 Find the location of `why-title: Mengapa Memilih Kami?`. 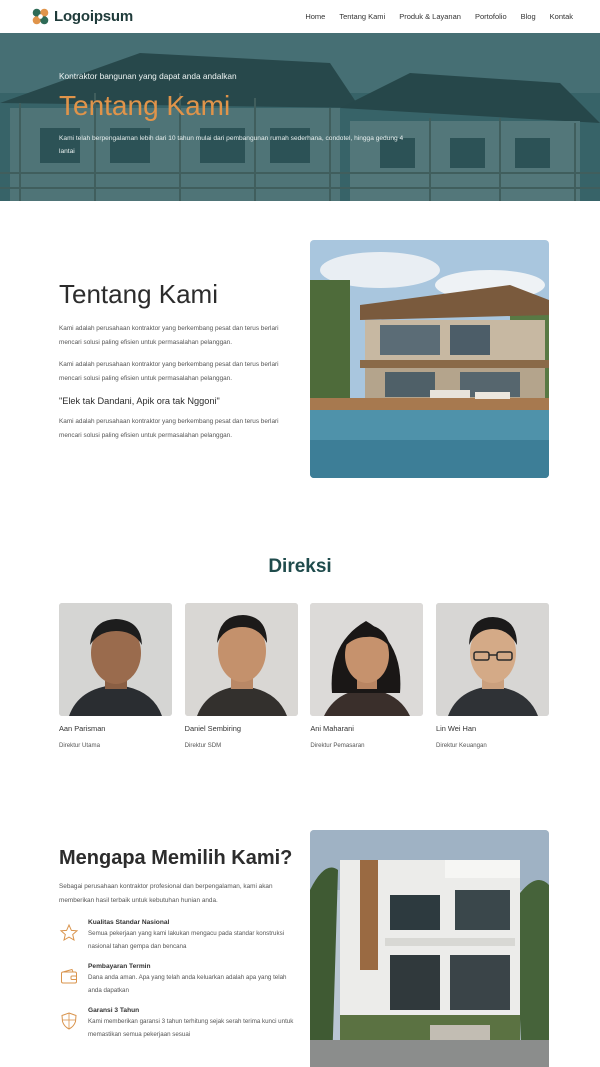

why-title: Mengapa Memilih Kami? is located at coordinates (176, 858).